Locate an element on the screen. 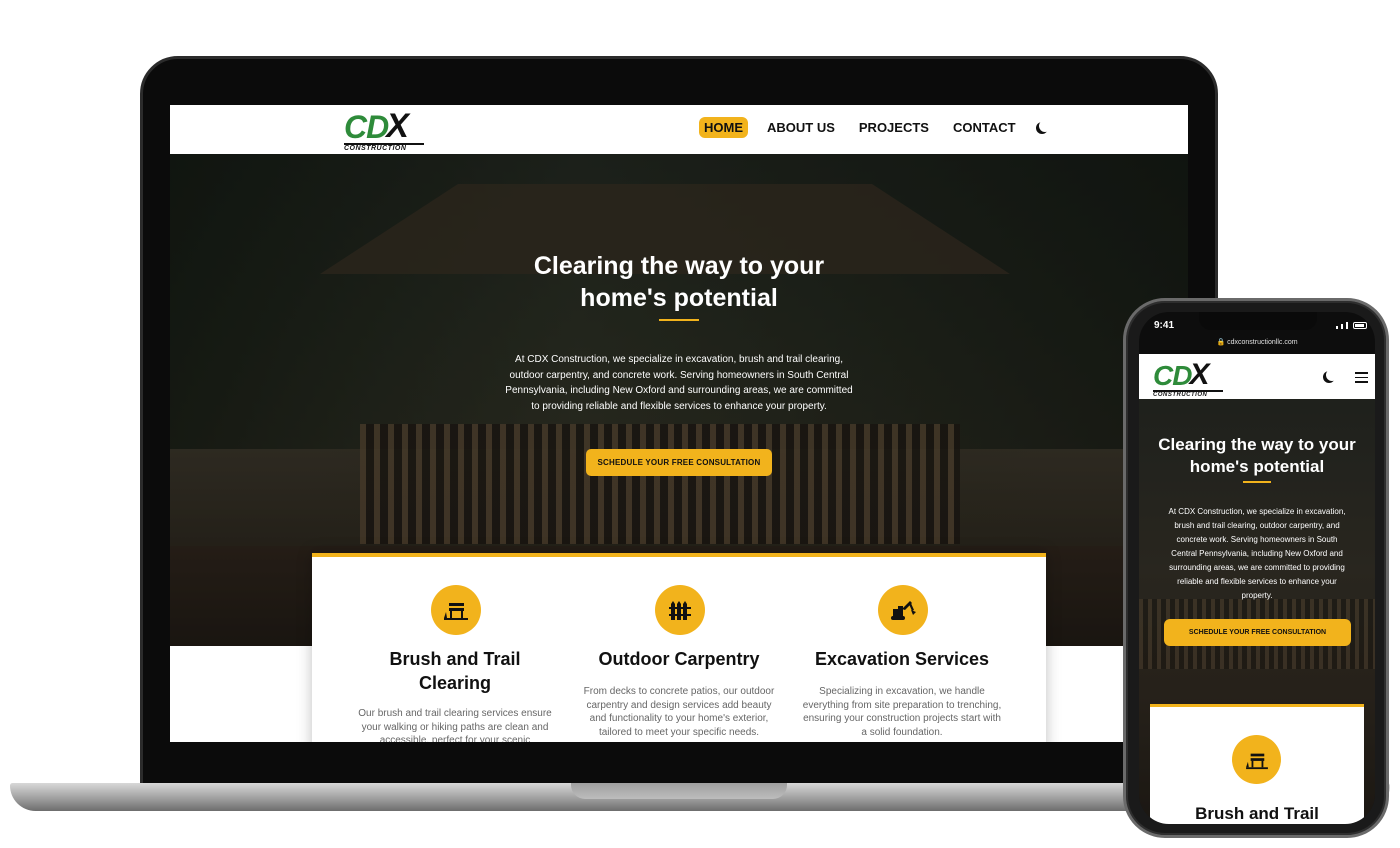  nav-about-us: ABOUT US is located at coordinates (801, 127).